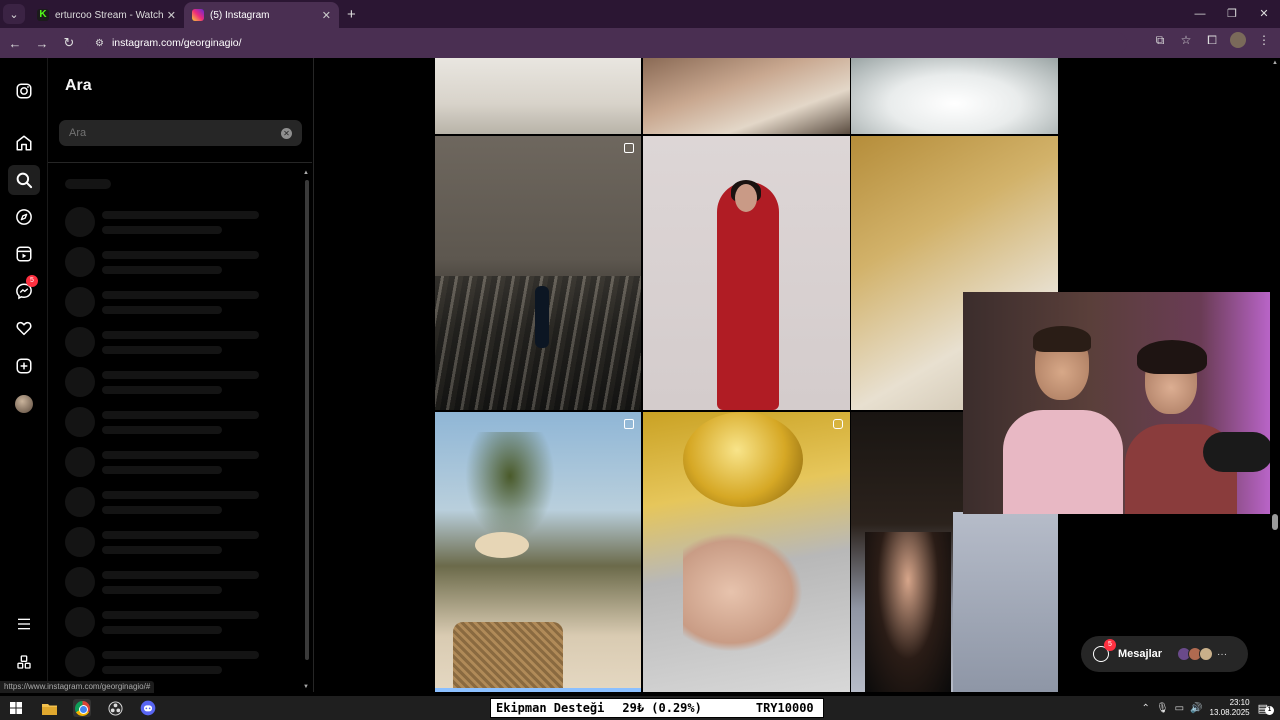 This screenshot has width=1280, height=720. I want to click on profile-avatar-icon, so click(1238, 40).